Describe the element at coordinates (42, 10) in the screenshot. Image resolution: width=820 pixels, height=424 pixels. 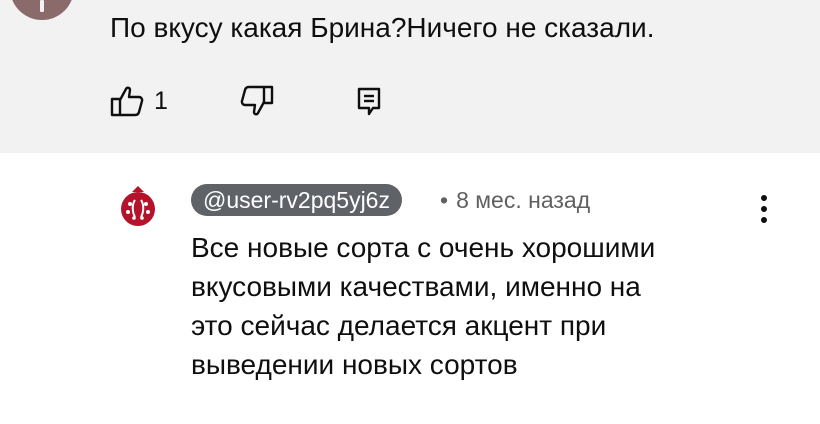
I see `previous-comment-avatar` at that location.